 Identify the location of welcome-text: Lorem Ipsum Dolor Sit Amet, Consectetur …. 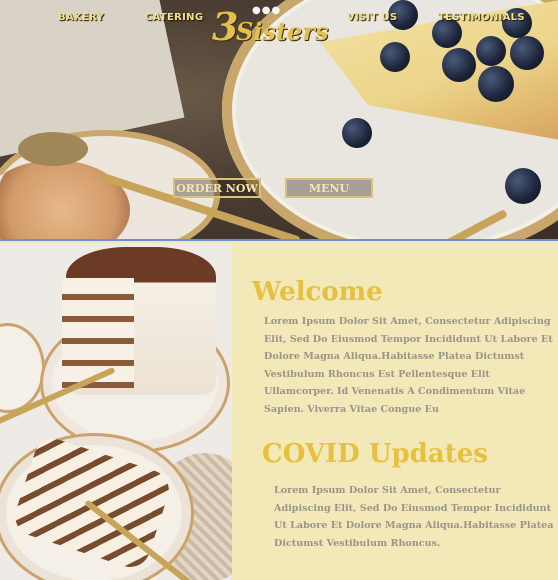
(408, 365).